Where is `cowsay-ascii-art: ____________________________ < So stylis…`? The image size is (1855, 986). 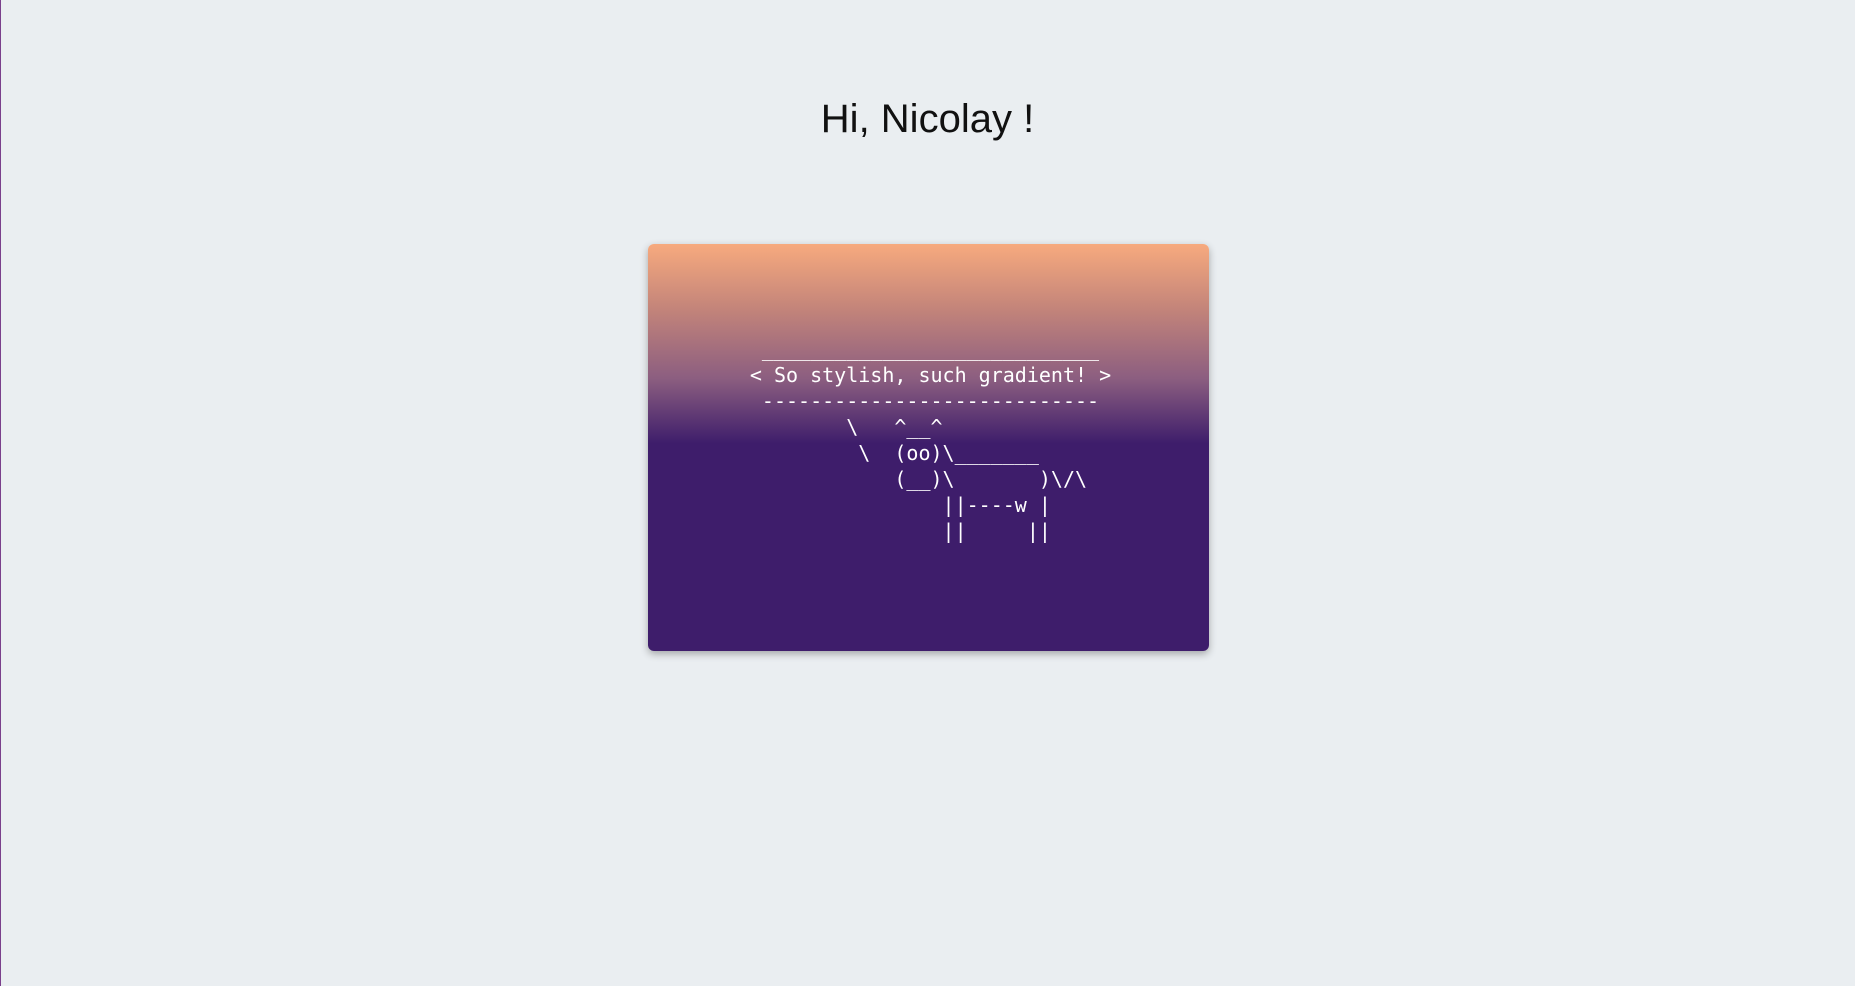 cowsay-ascii-art: ____________________________ < So stylis… is located at coordinates (930, 439).